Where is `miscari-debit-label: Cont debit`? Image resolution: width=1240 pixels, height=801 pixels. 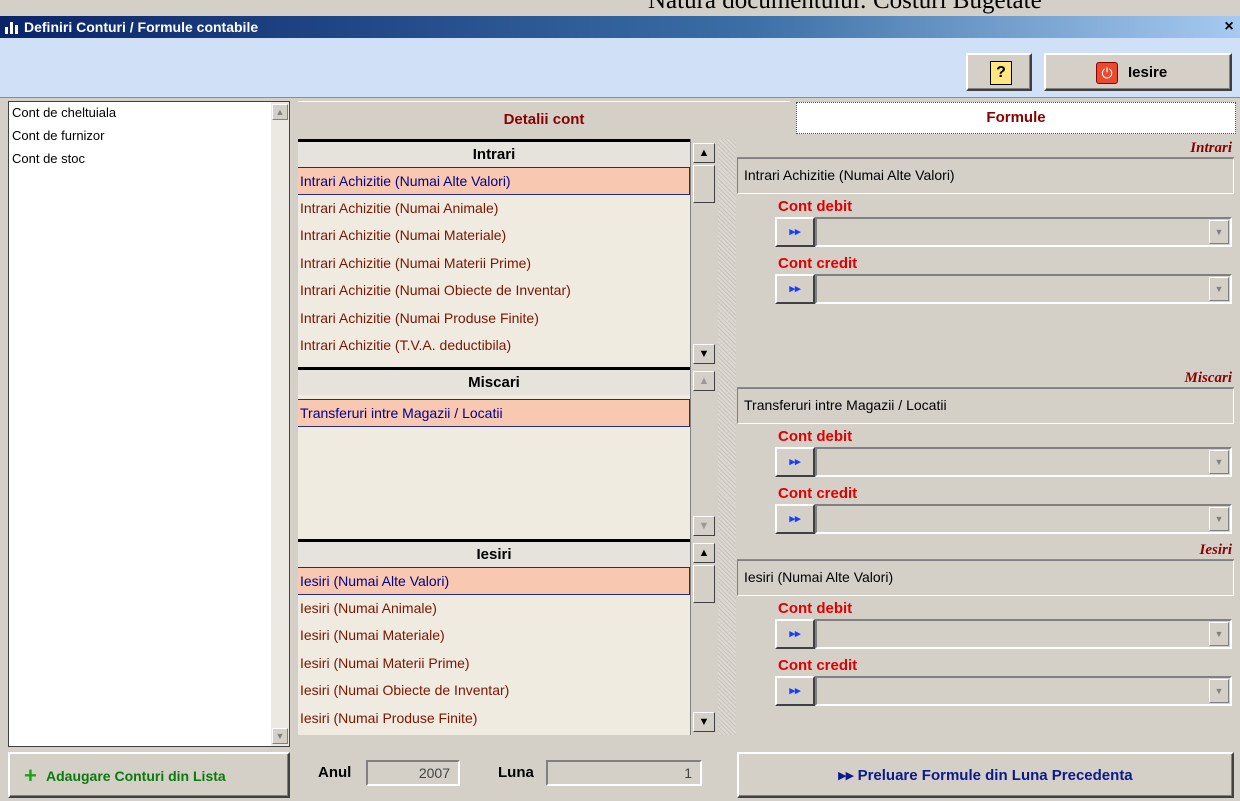
miscari-debit-label: Cont debit is located at coordinates (815, 436).